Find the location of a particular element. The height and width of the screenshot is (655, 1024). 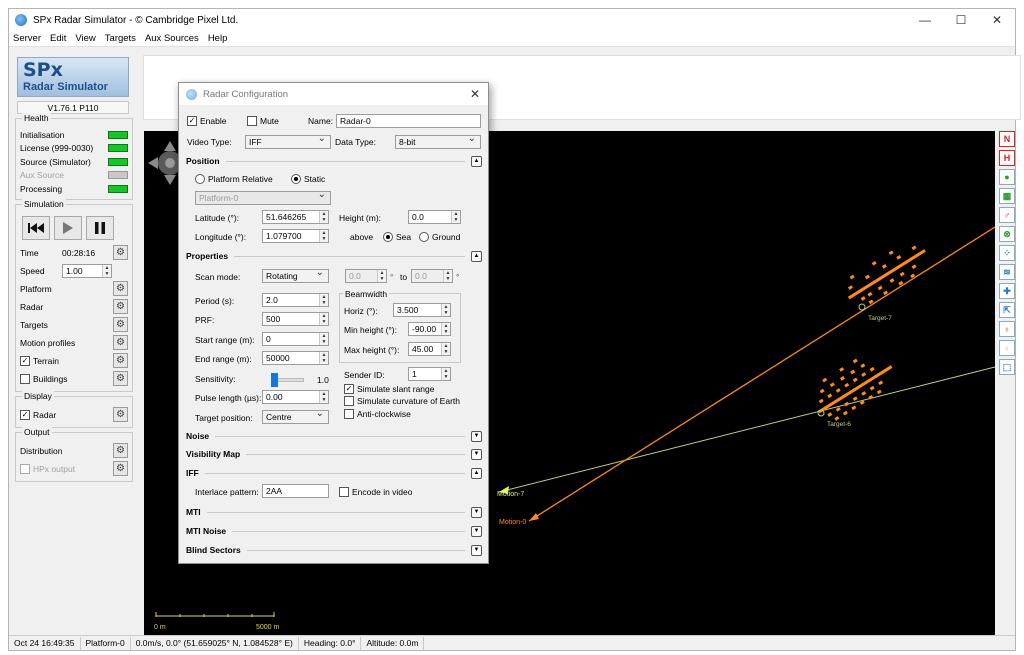

sensitivity-label: Sensitivity: is located at coordinates (215, 379).